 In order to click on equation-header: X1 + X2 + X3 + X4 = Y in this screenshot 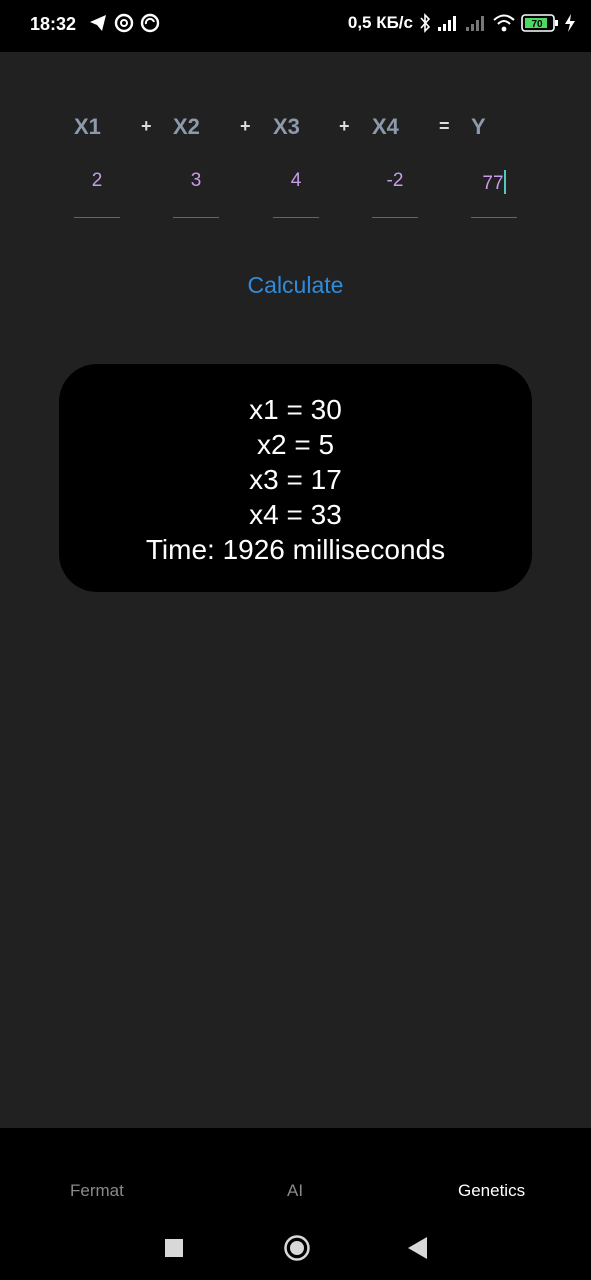, I will do `click(295, 129)`.